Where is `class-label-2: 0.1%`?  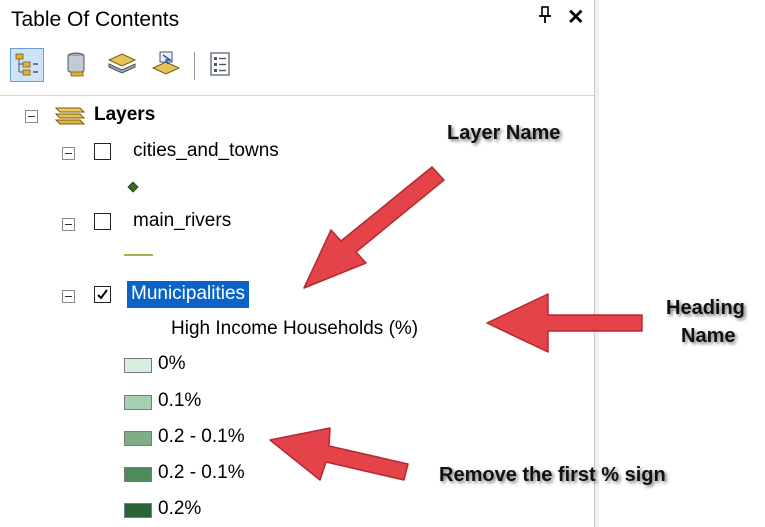
class-label-2: 0.1% is located at coordinates (179, 401).